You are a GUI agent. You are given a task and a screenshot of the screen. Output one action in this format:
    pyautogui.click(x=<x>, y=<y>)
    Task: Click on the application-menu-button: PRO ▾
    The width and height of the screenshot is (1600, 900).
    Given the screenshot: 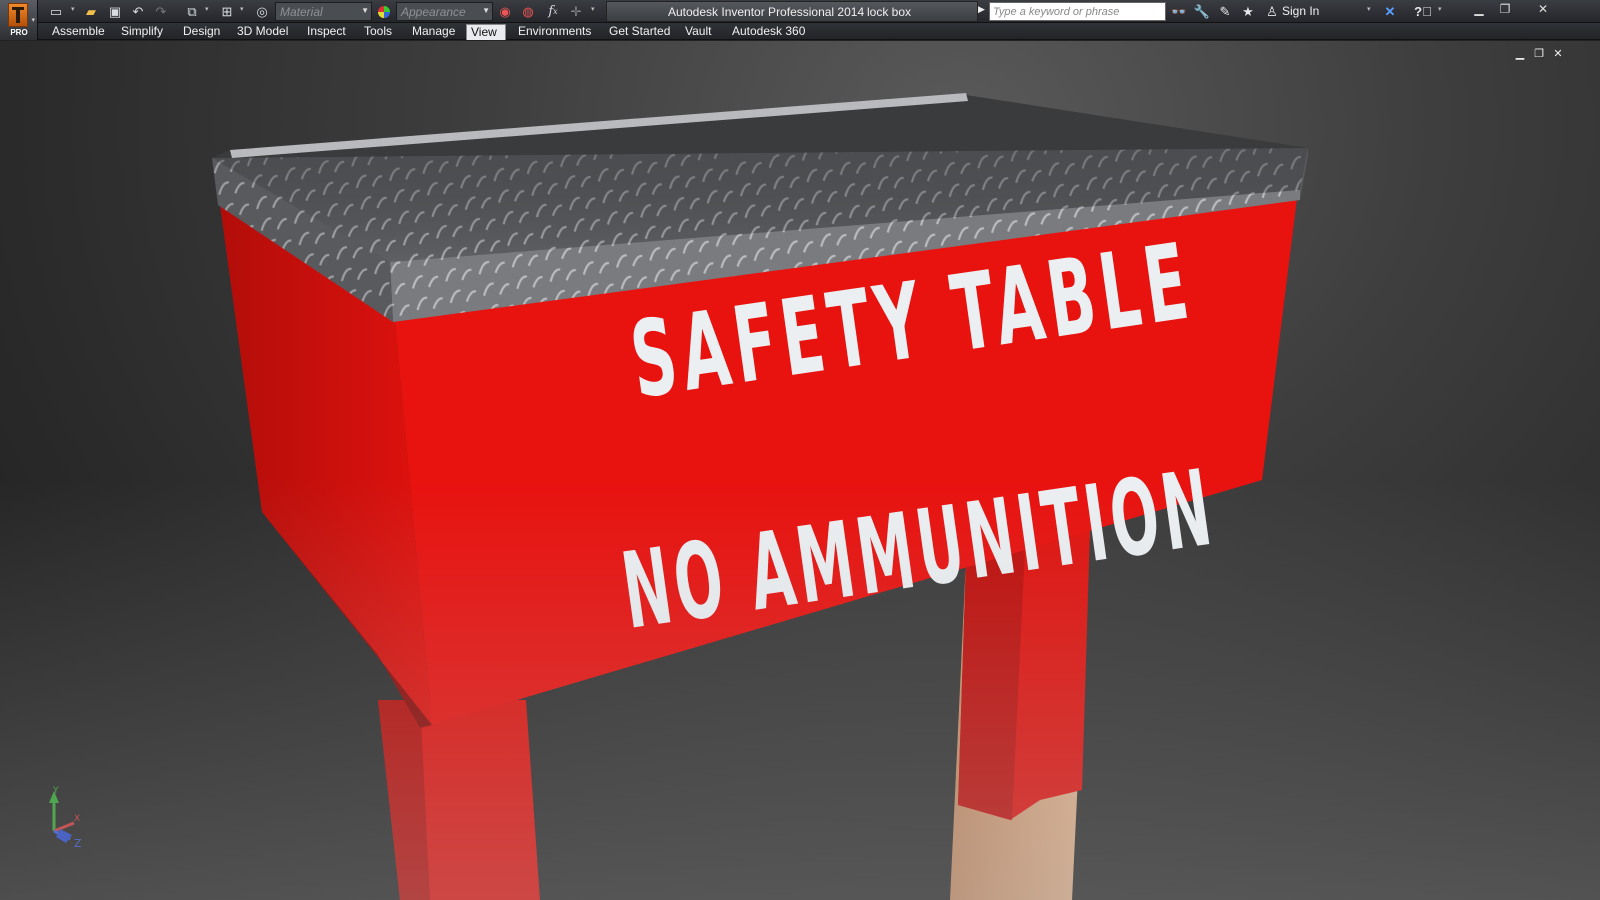 What is the action you would take?
    pyautogui.click(x=19, y=20)
    